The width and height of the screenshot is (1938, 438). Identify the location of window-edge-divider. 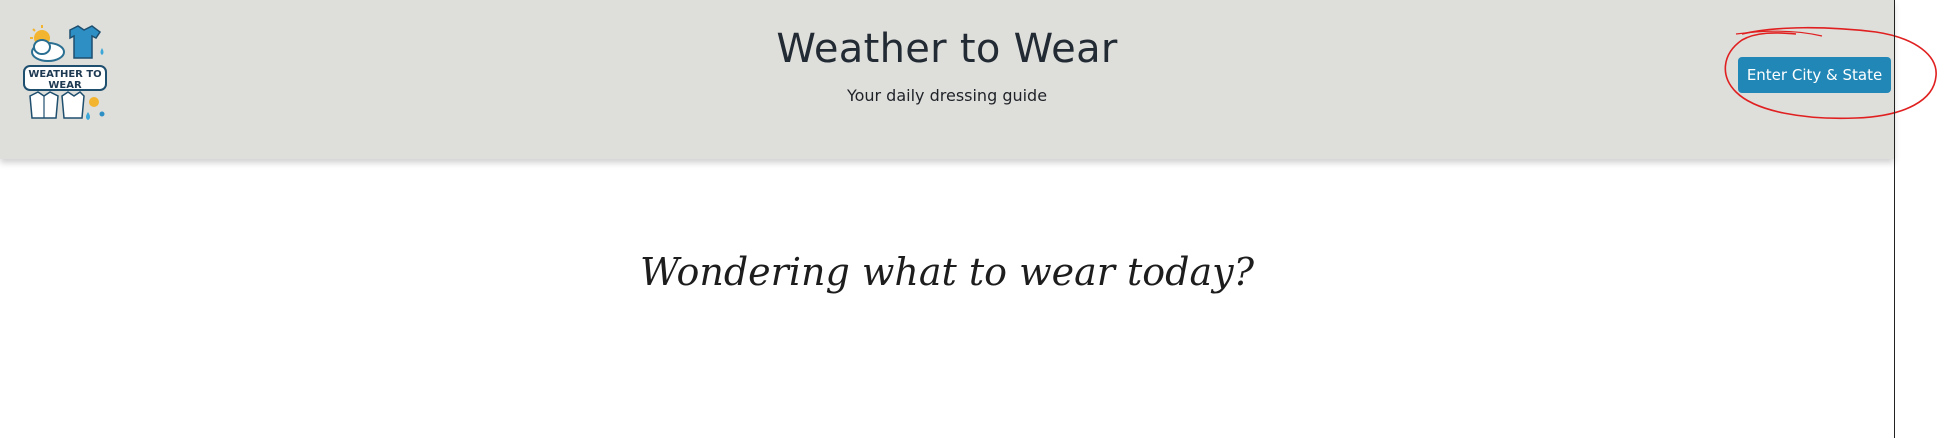
(1894, 219).